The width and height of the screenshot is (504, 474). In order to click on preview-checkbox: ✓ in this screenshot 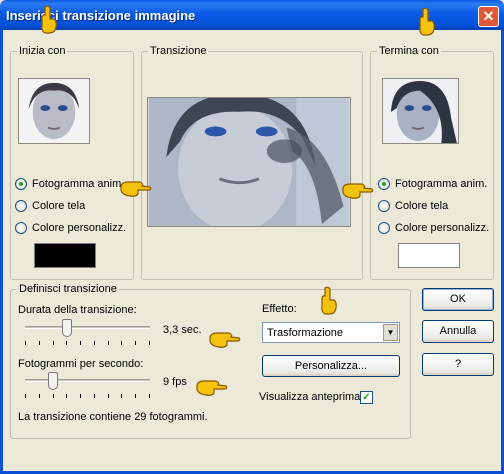, I will do `click(366, 397)`.